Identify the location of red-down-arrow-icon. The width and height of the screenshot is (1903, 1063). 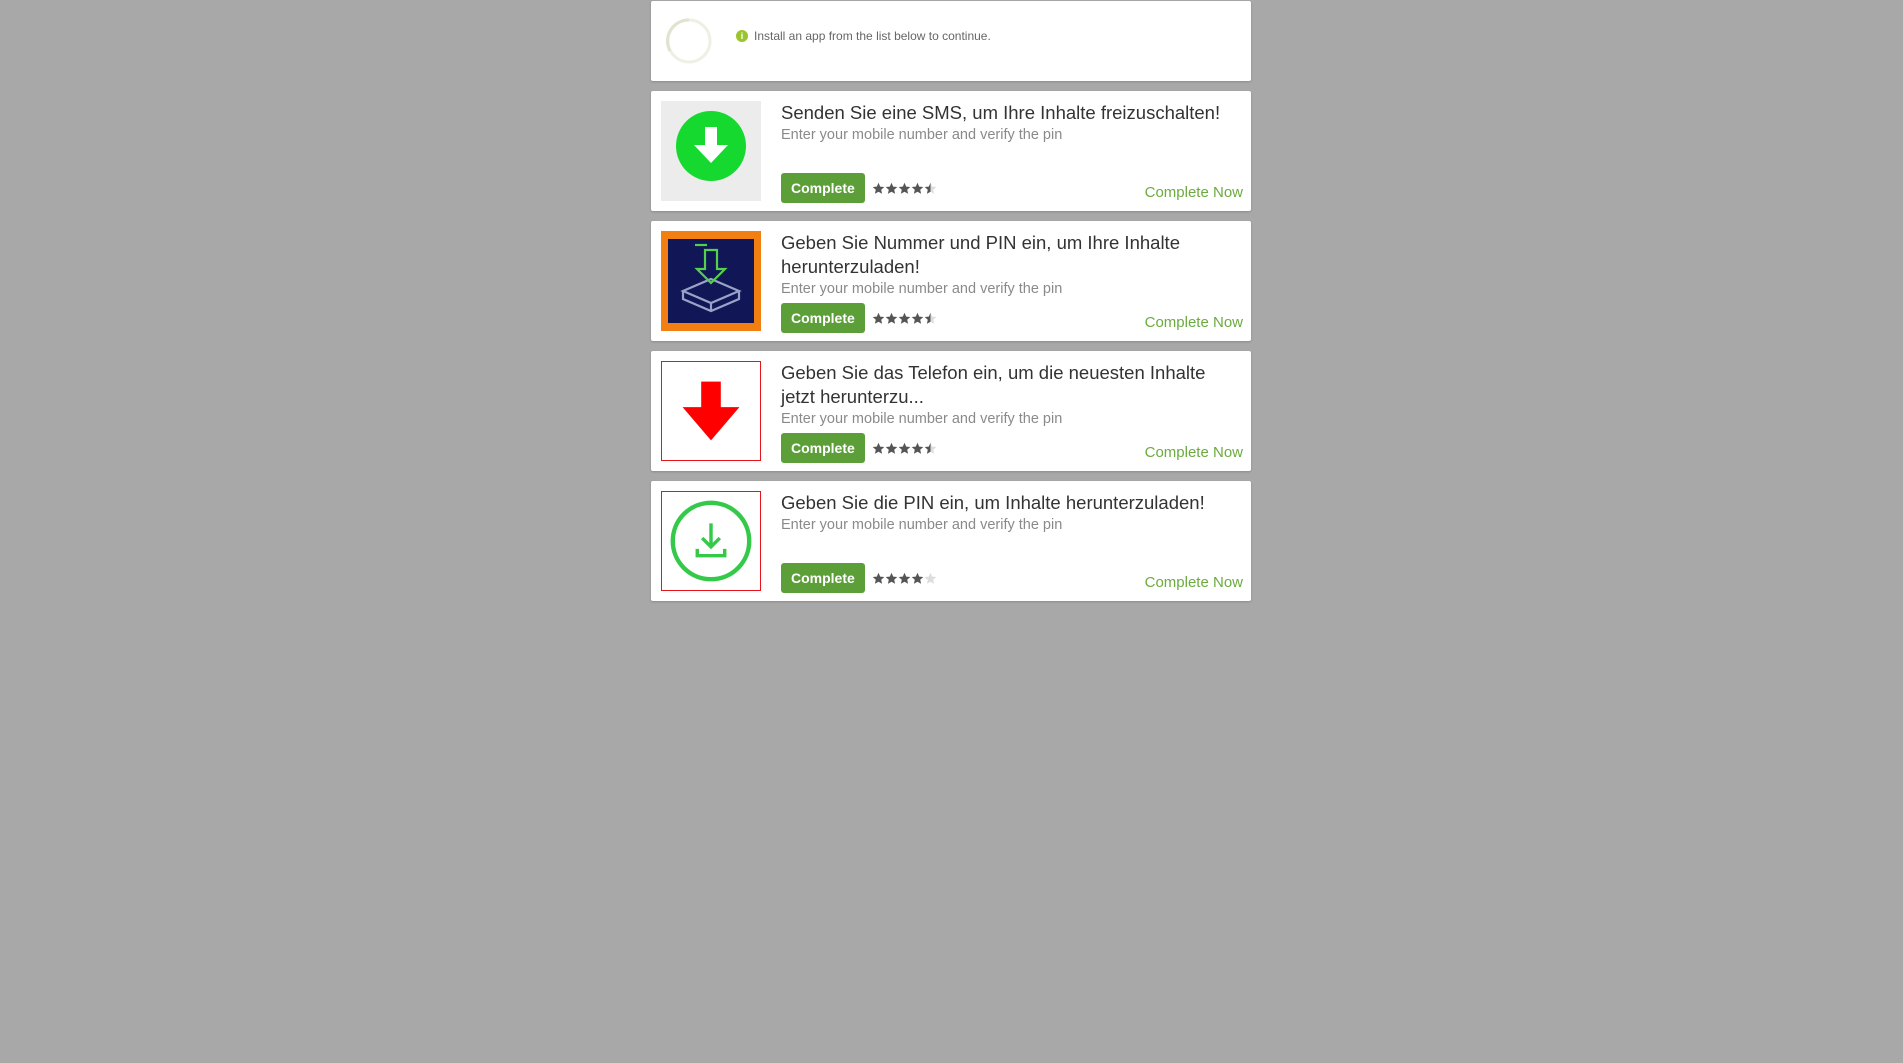
(711, 411).